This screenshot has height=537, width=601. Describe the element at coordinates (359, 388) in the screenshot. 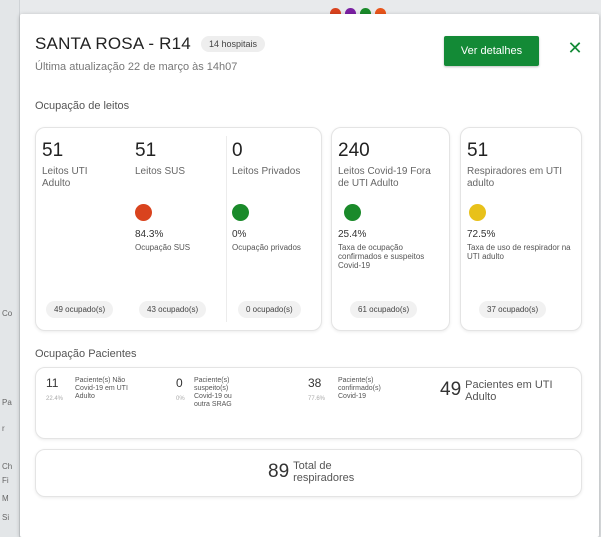

I see `patient-label: Paciente(s) confirmado(s) Covid-19` at that location.